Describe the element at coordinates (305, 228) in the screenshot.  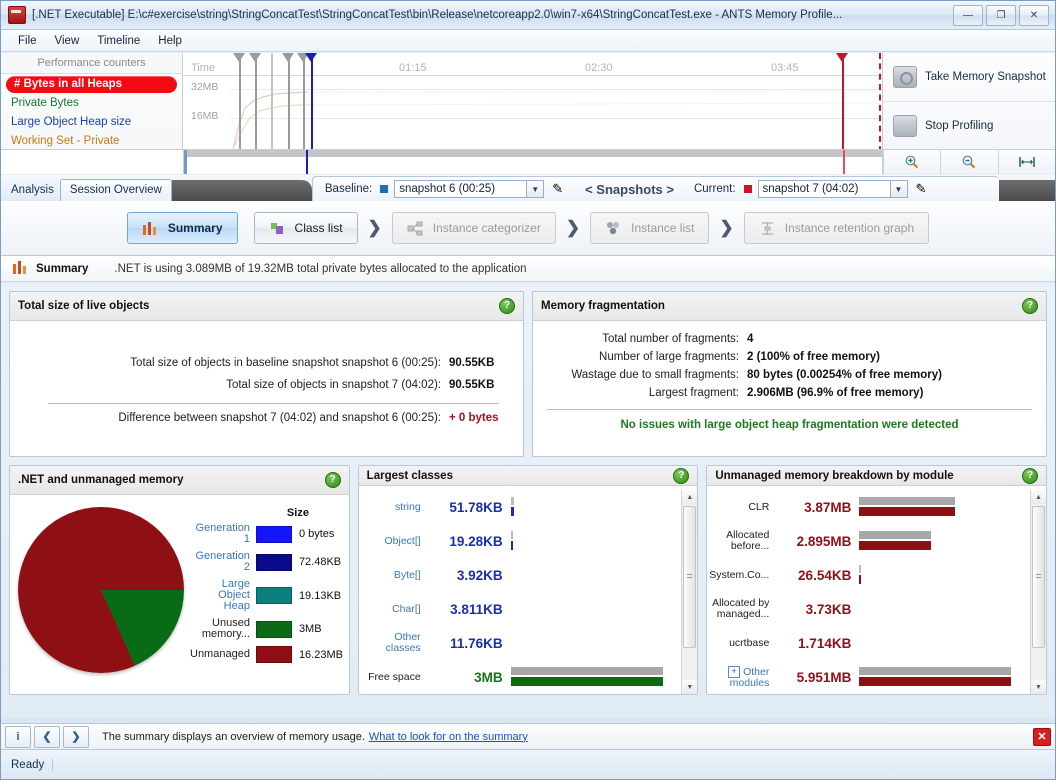
I see `ribbon-button-class-list: Class list` at that location.